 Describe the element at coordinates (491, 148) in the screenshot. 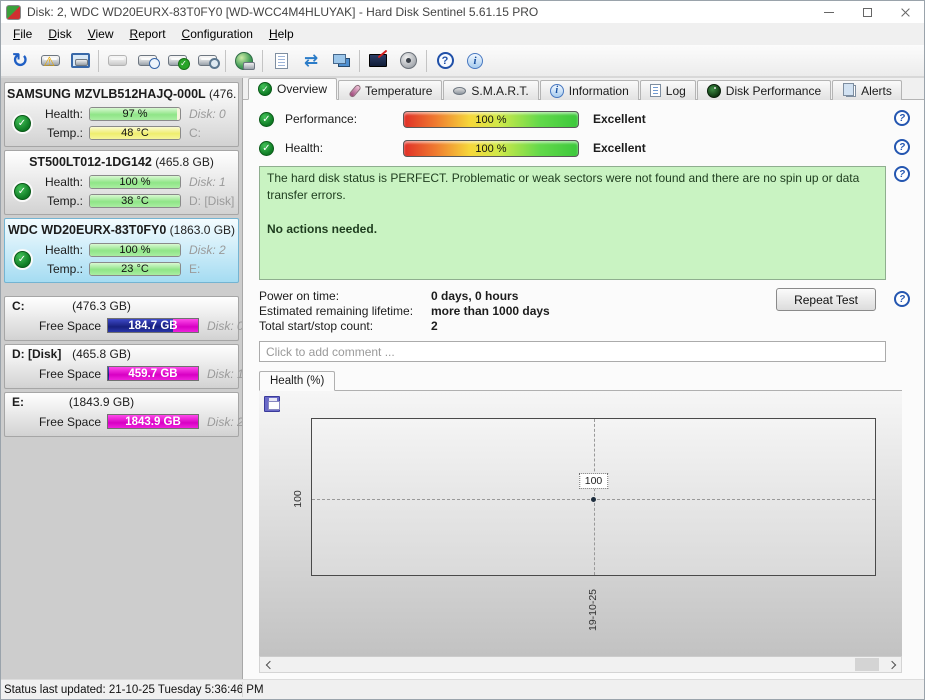

I see `health-value: 100 %` at that location.